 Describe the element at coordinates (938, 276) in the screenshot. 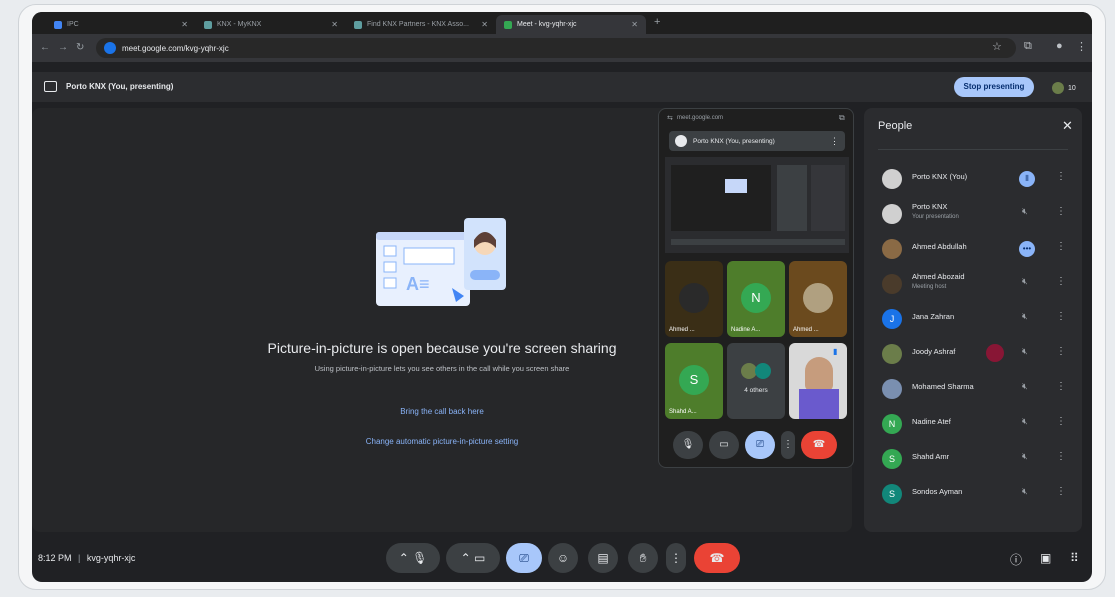

I see `participant-name: Ahmed Abozaid` at that location.